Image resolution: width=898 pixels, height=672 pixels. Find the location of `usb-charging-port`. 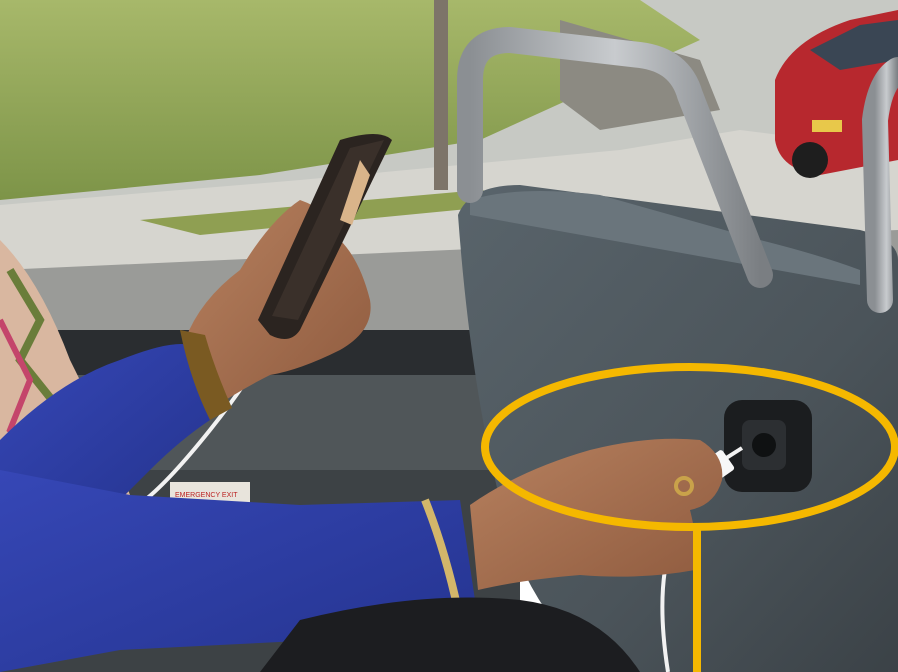

usb-charging-port is located at coordinates (768, 446).